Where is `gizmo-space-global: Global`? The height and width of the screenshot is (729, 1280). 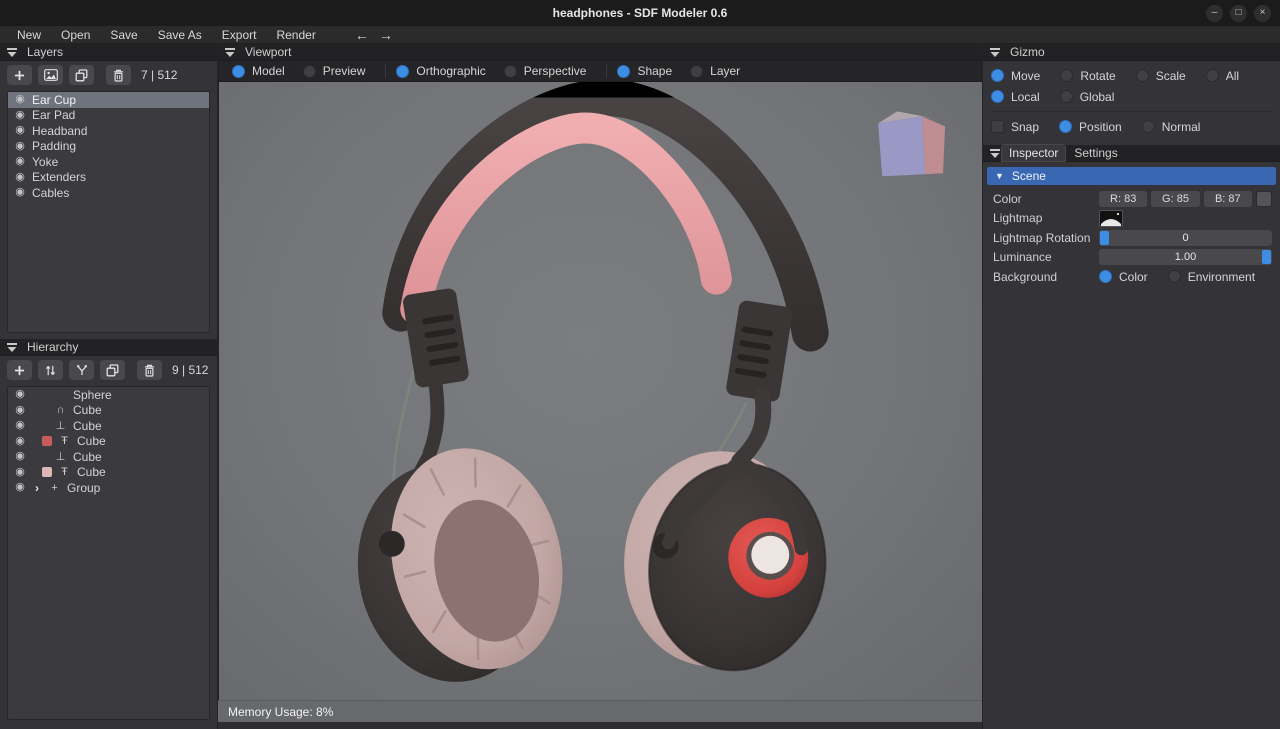 gizmo-space-global: Global is located at coordinates (1095, 97).